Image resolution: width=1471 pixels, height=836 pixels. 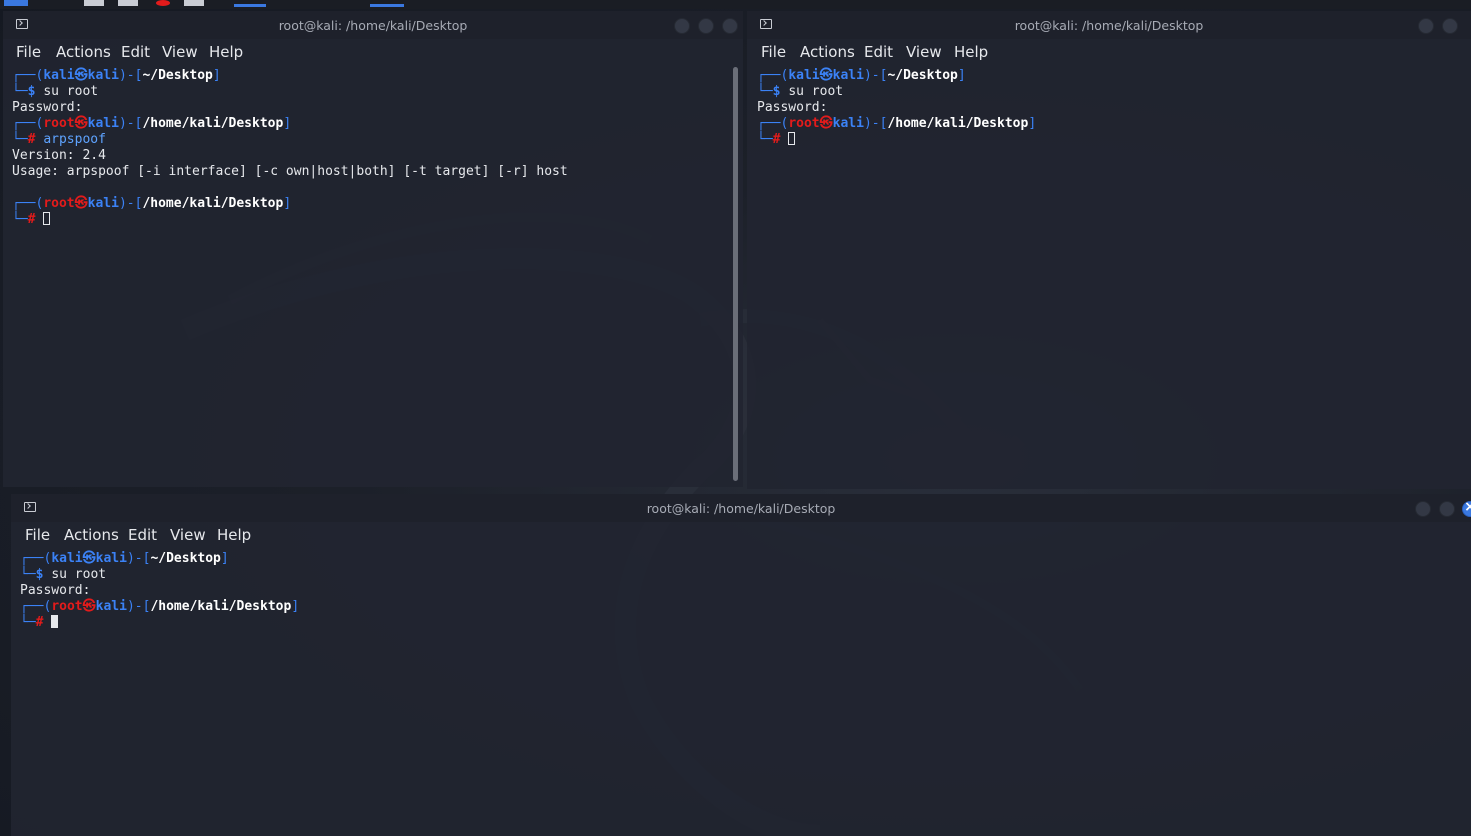 What do you see at coordinates (371, 156) in the screenshot?
I see `terminal-line: Version: 2.4` at bounding box center [371, 156].